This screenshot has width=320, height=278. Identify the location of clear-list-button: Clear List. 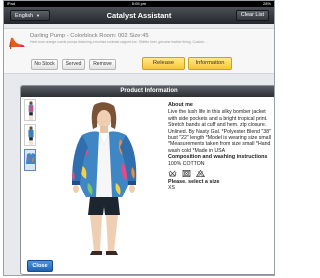
(252, 15).